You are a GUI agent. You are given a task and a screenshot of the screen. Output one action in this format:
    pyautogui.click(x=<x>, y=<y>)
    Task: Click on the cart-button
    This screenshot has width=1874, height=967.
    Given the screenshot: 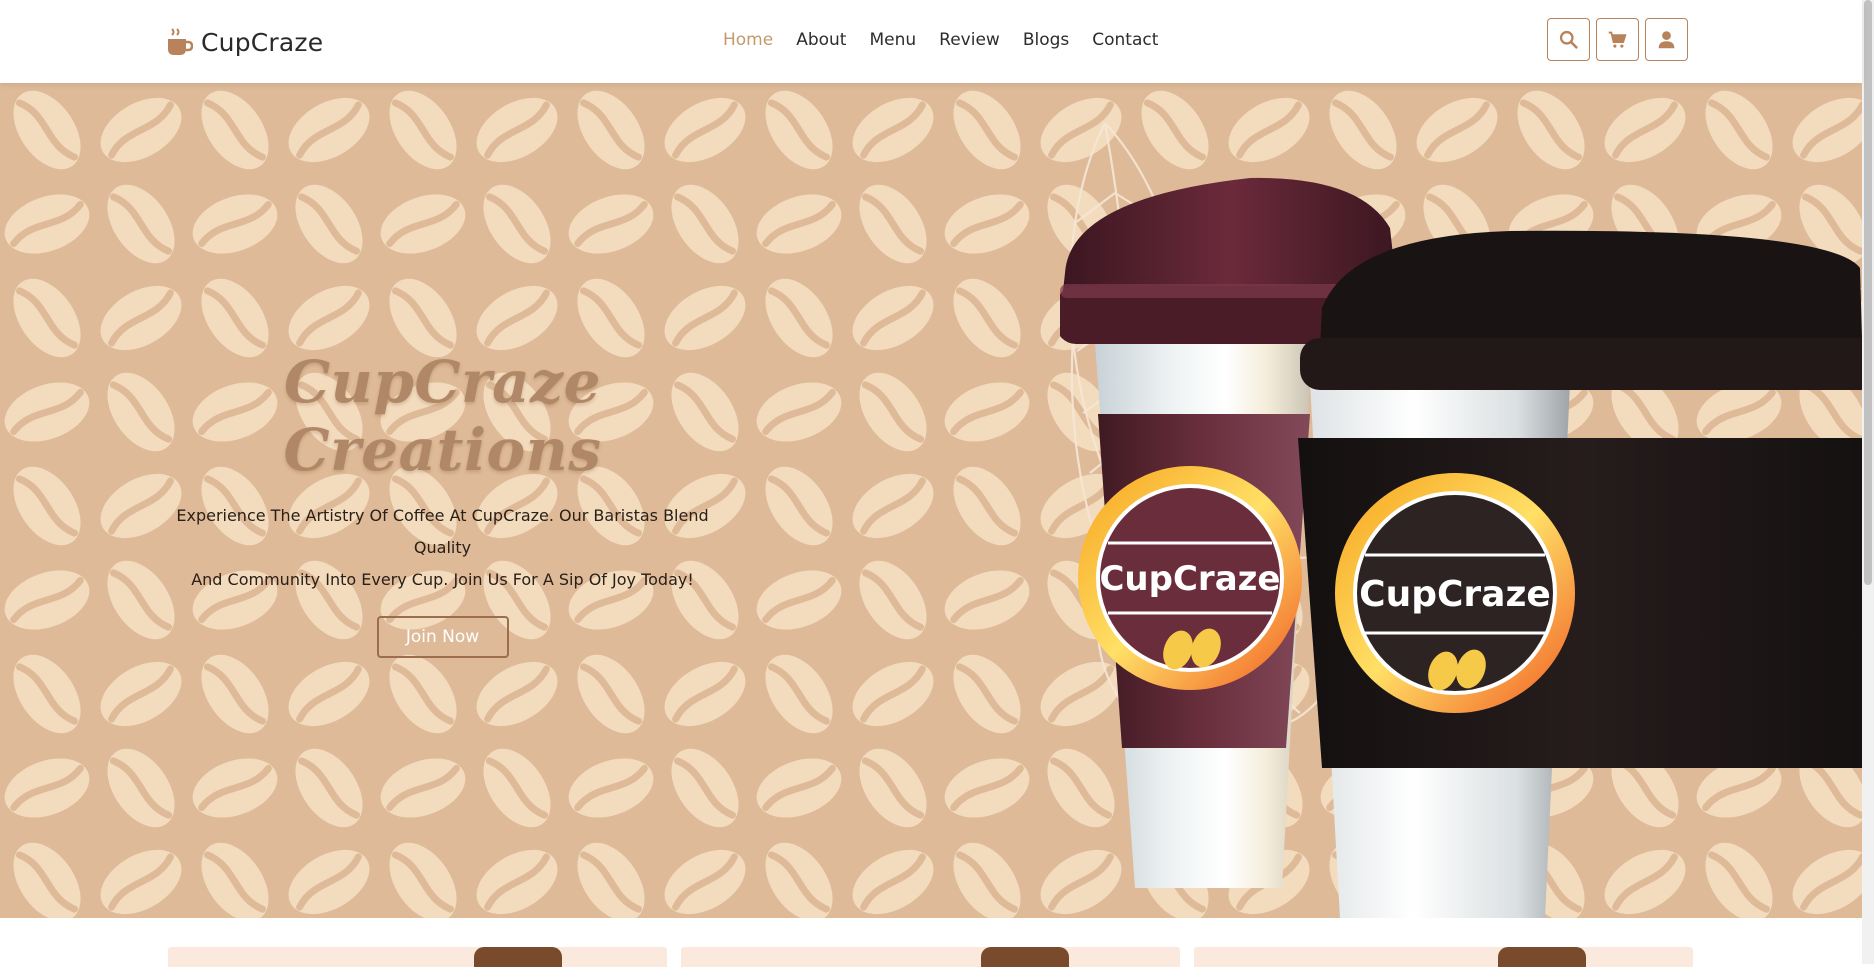 What is the action you would take?
    pyautogui.click(x=1617, y=39)
    